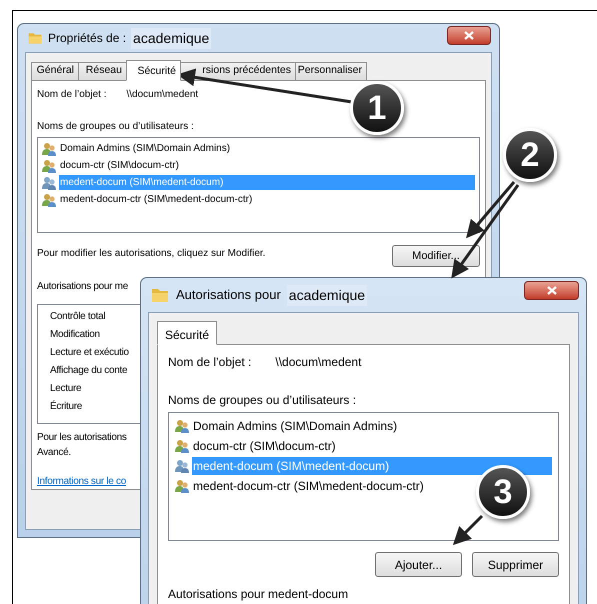 The height and width of the screenshot is (604, 597). What do you see at coordinates (66, 389) in the screenshot?
I see `permission-name: Lecture` at bounding box center [66, 389].